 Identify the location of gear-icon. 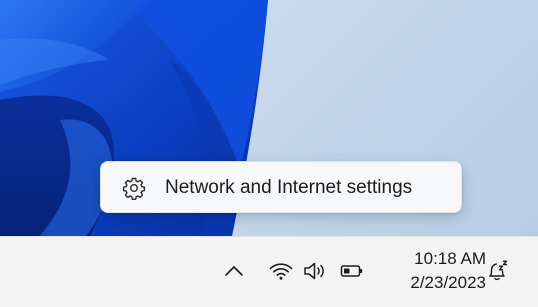
(134, 188).